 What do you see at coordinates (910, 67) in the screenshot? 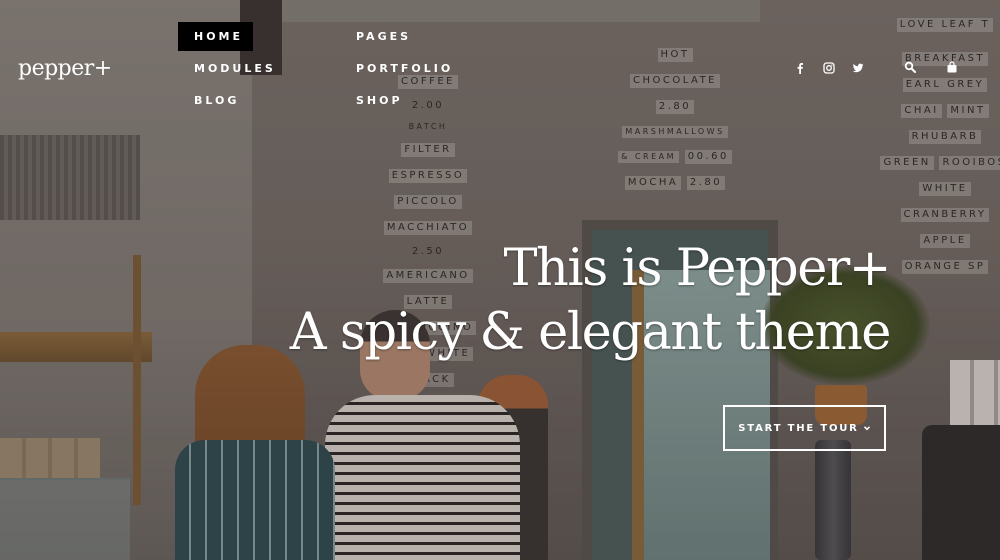
I see `search-icon` at bounding box center [910, 67].